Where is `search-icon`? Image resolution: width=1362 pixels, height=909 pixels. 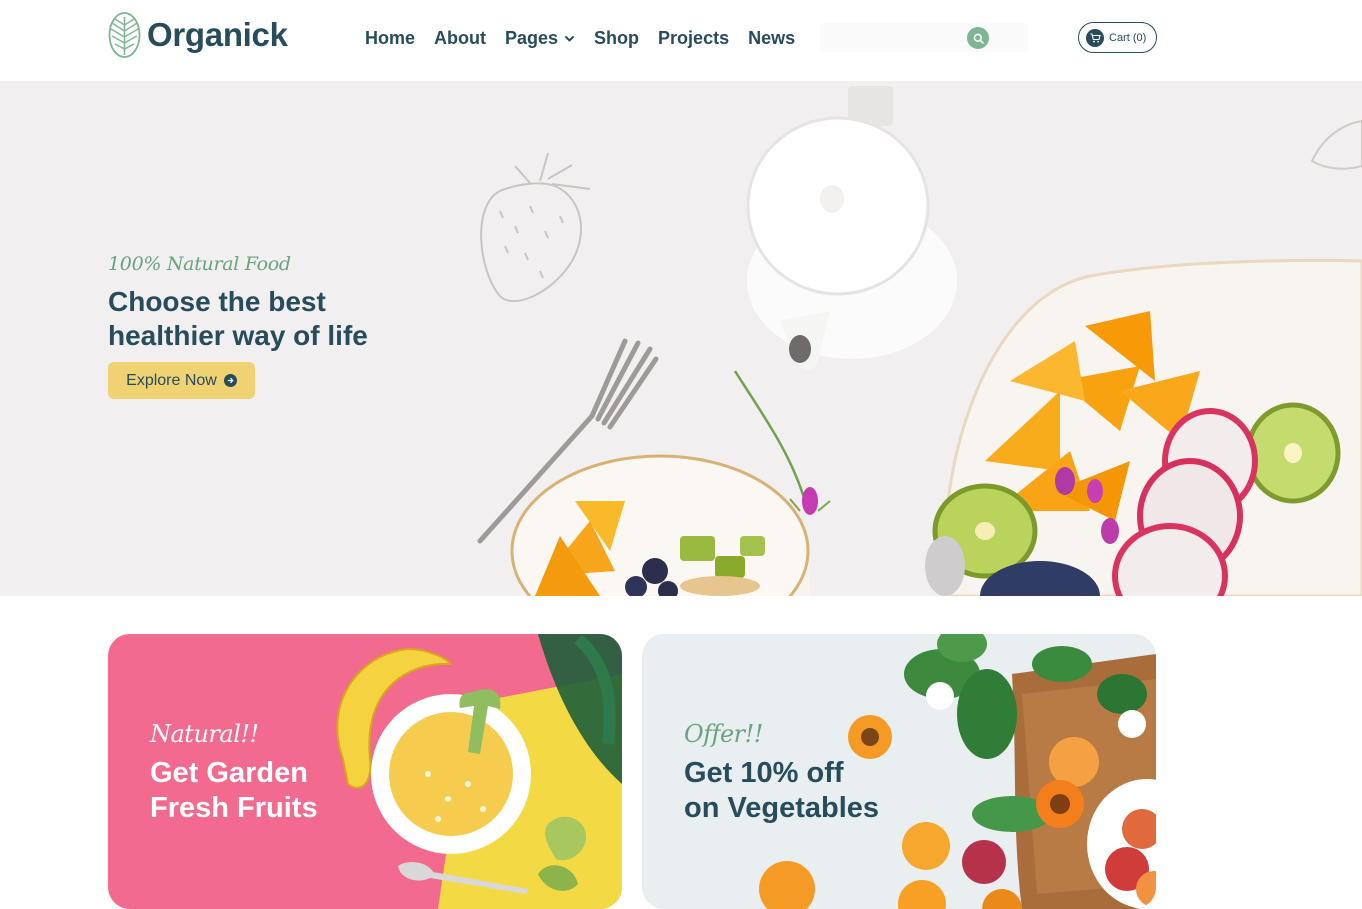 search-icon is located at coordinates (978, 38).